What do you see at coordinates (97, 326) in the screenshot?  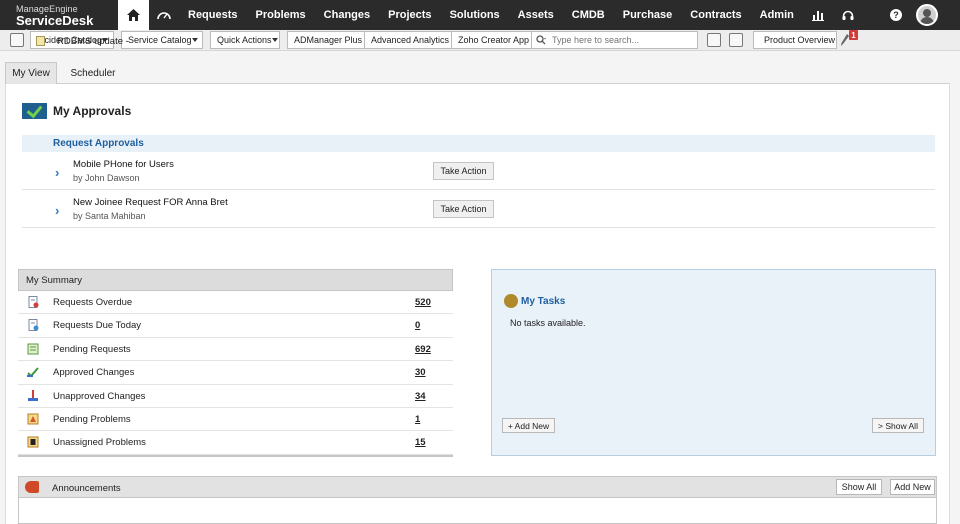 I see `summary-label: Requests Due Today` at bounding box center [97, 326].